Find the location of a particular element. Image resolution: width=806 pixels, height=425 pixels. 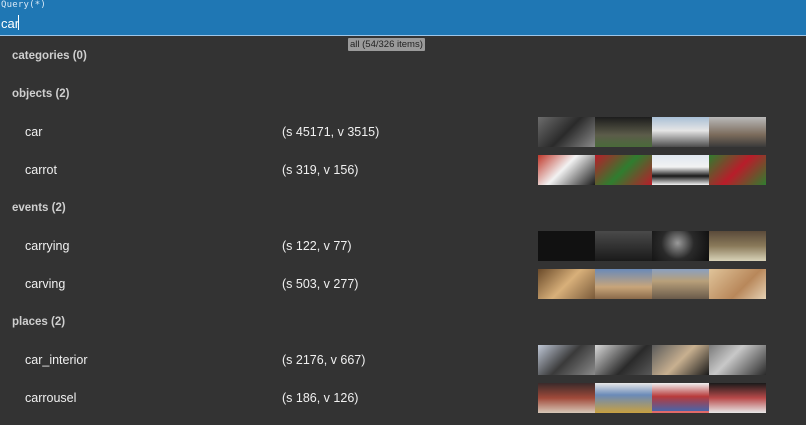

result-stats: (s 2176, v 667) is located at coordinates (324, 360).